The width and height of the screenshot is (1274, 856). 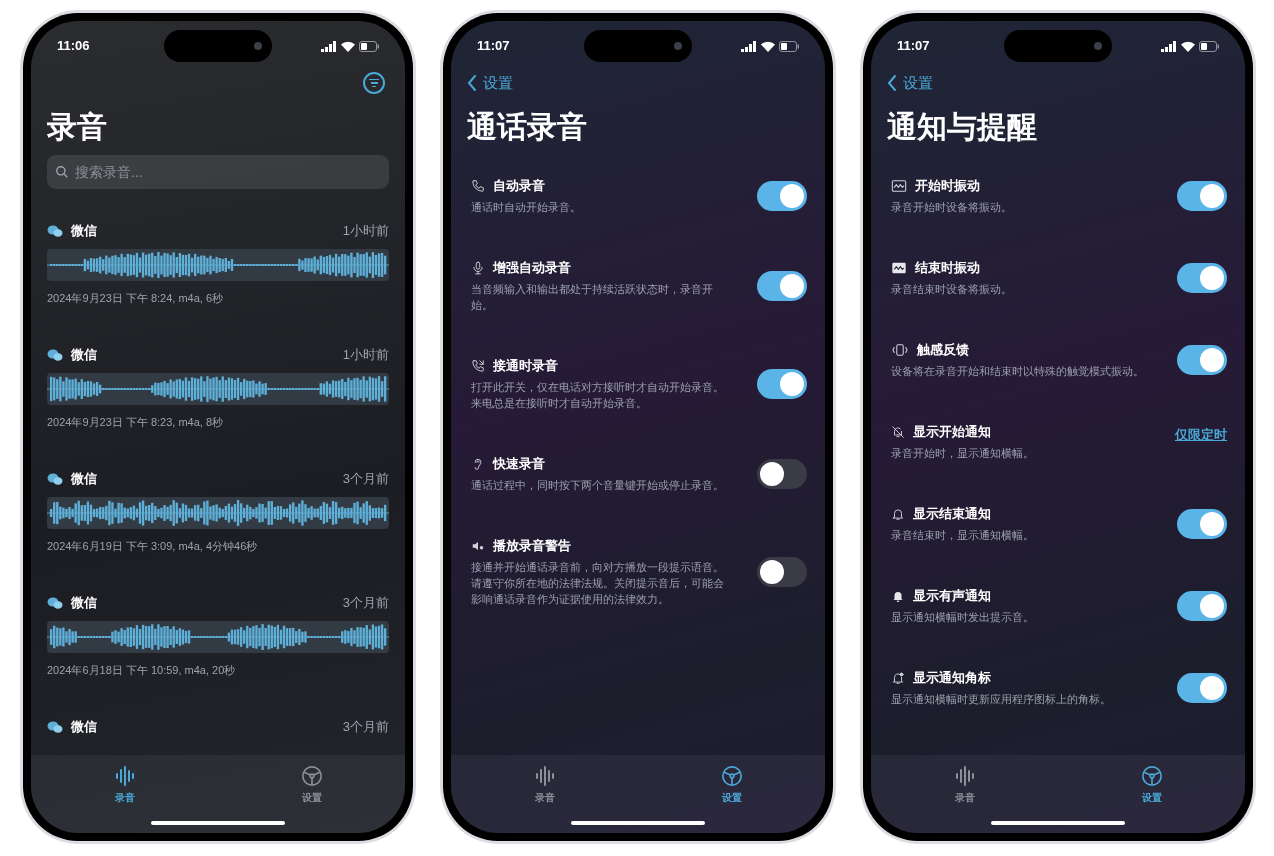 What do you see at coordinates (947, 186) in the screenshot?
I see `setting-title: 开始时振动` at bounding box center [947, 186].